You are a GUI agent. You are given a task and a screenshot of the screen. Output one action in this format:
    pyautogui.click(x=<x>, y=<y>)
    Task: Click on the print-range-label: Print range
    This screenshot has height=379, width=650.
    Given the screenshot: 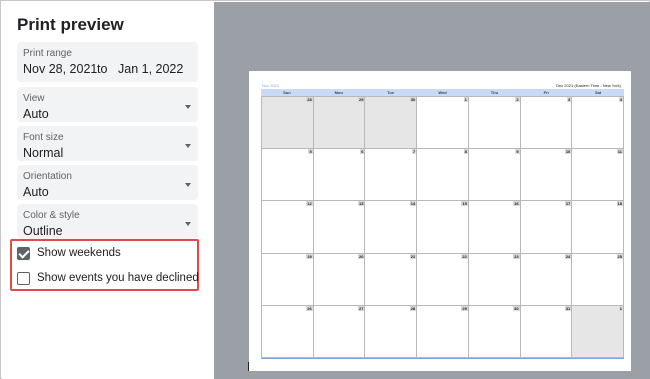 What is the action you would take?
    pyautogui.click(x=47, y=53)
    